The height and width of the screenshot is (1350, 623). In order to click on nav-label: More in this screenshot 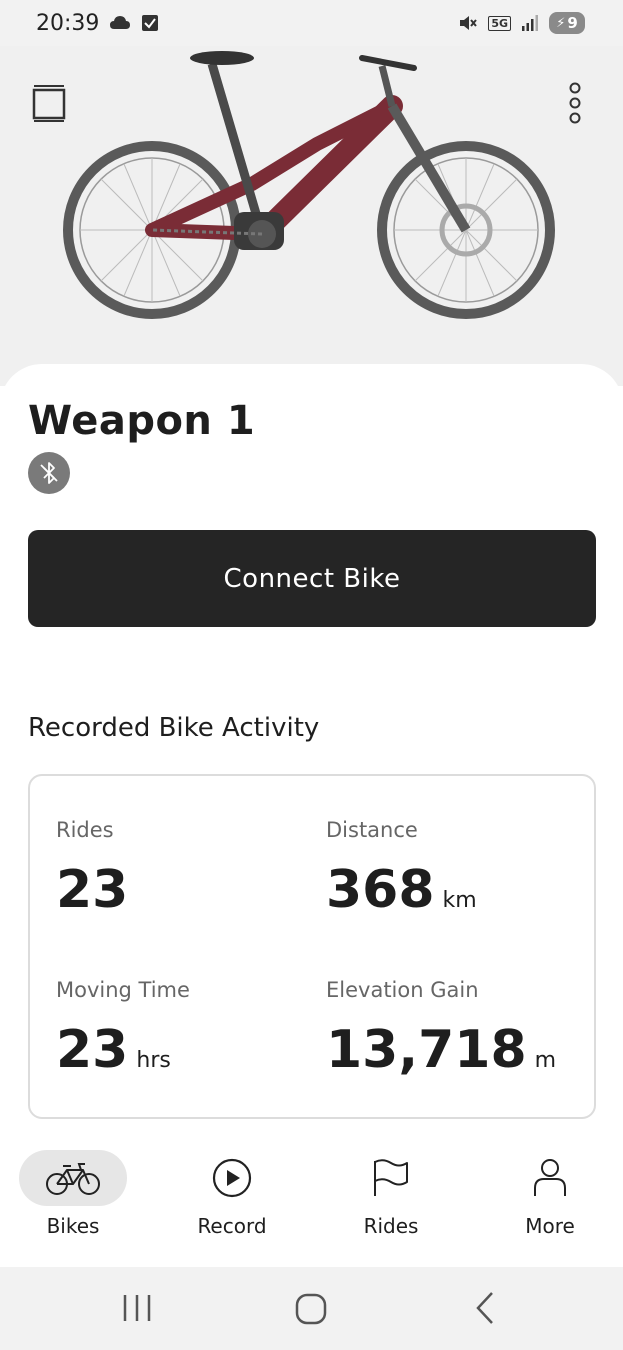, I will do `click(550, 1226)`.